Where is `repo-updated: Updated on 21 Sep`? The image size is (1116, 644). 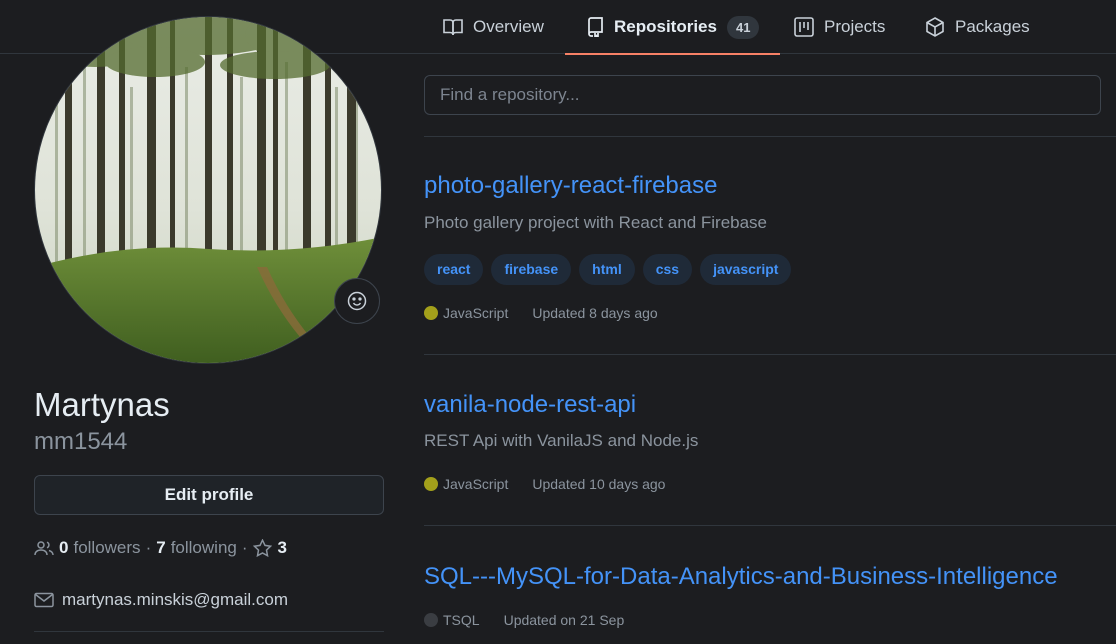
repo-updated: Updated on 21 Sep is located at coordinates (564, 620).